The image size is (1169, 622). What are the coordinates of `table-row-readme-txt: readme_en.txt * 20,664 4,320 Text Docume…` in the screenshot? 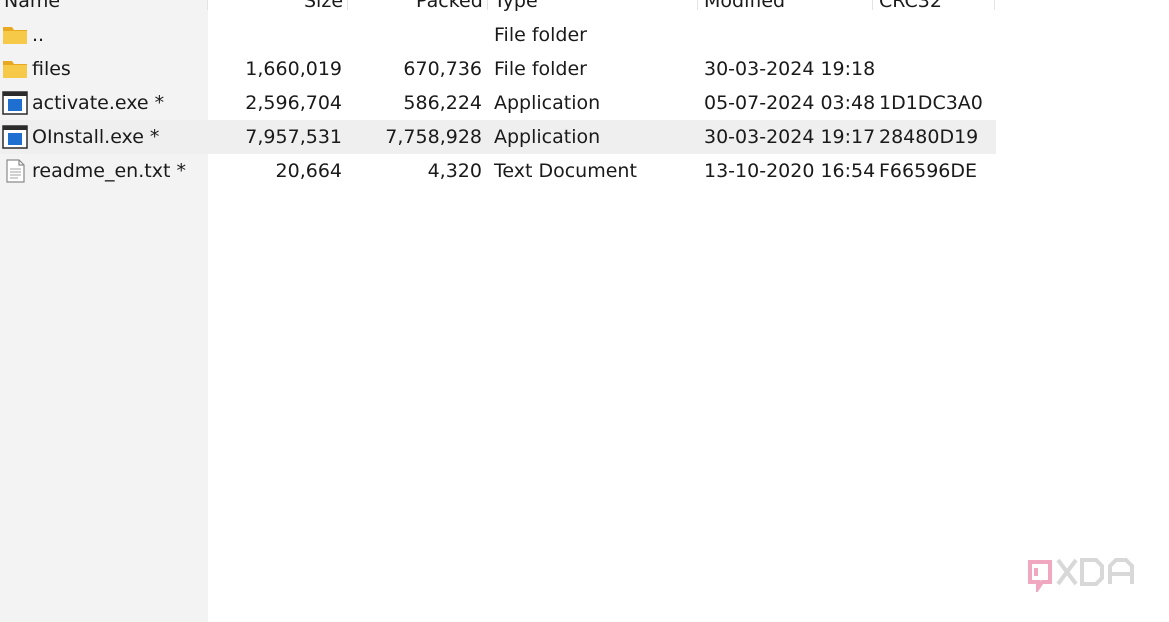 It's located at (498, 171).